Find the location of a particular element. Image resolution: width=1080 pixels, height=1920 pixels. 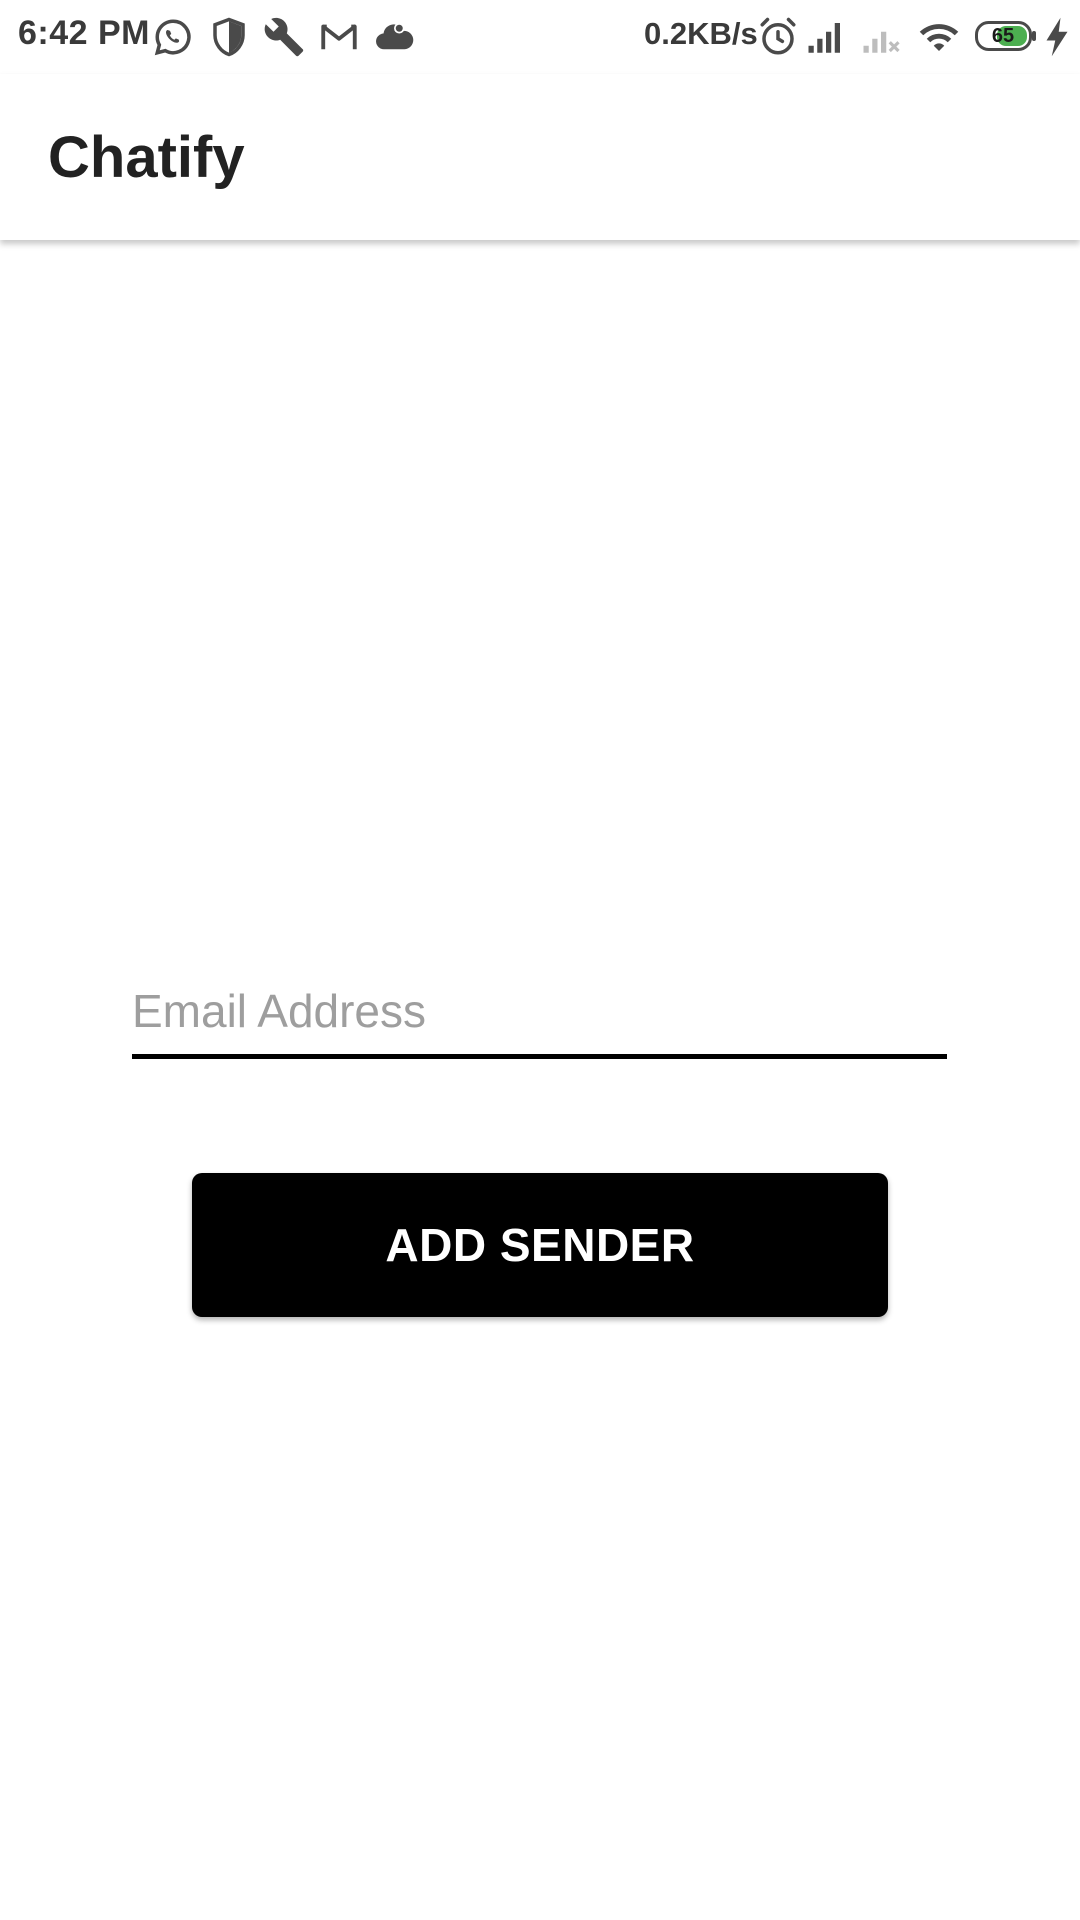

no-signal-icon is located at coordinates (881, 42).